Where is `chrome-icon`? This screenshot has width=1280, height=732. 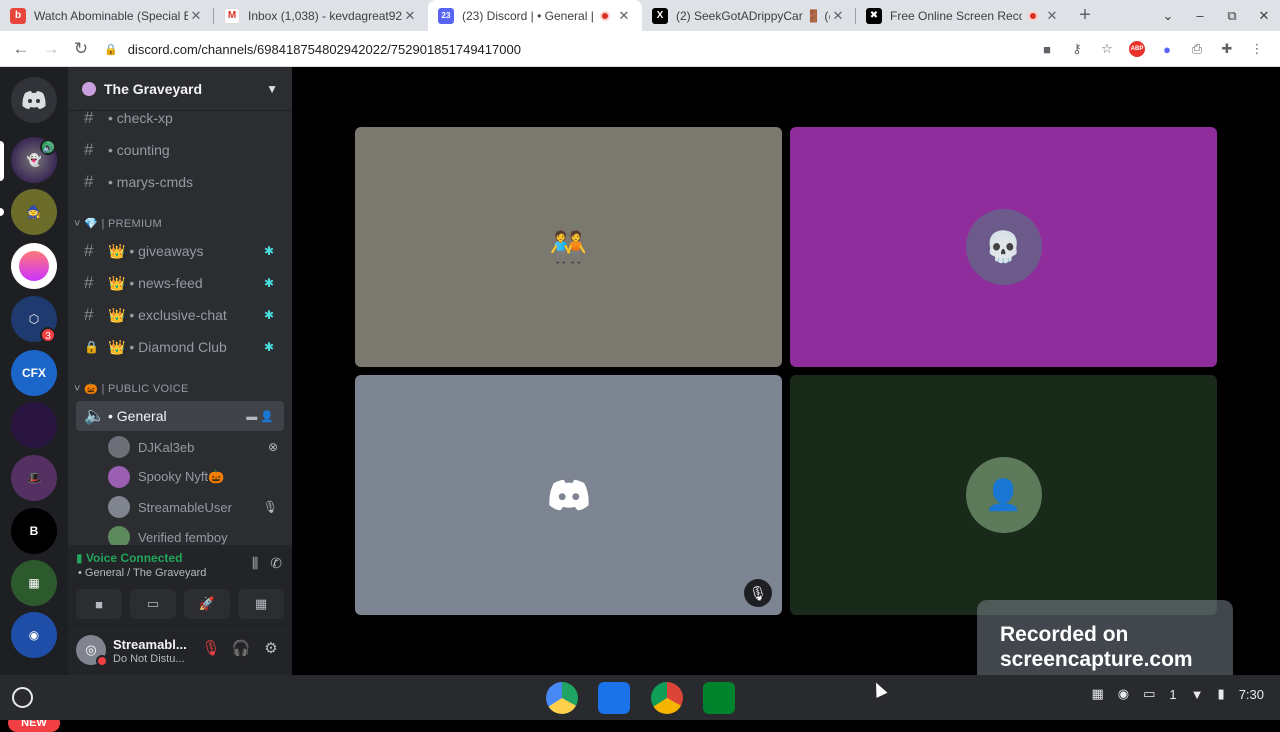 chrome-icon is located at coordinates (667, 698).